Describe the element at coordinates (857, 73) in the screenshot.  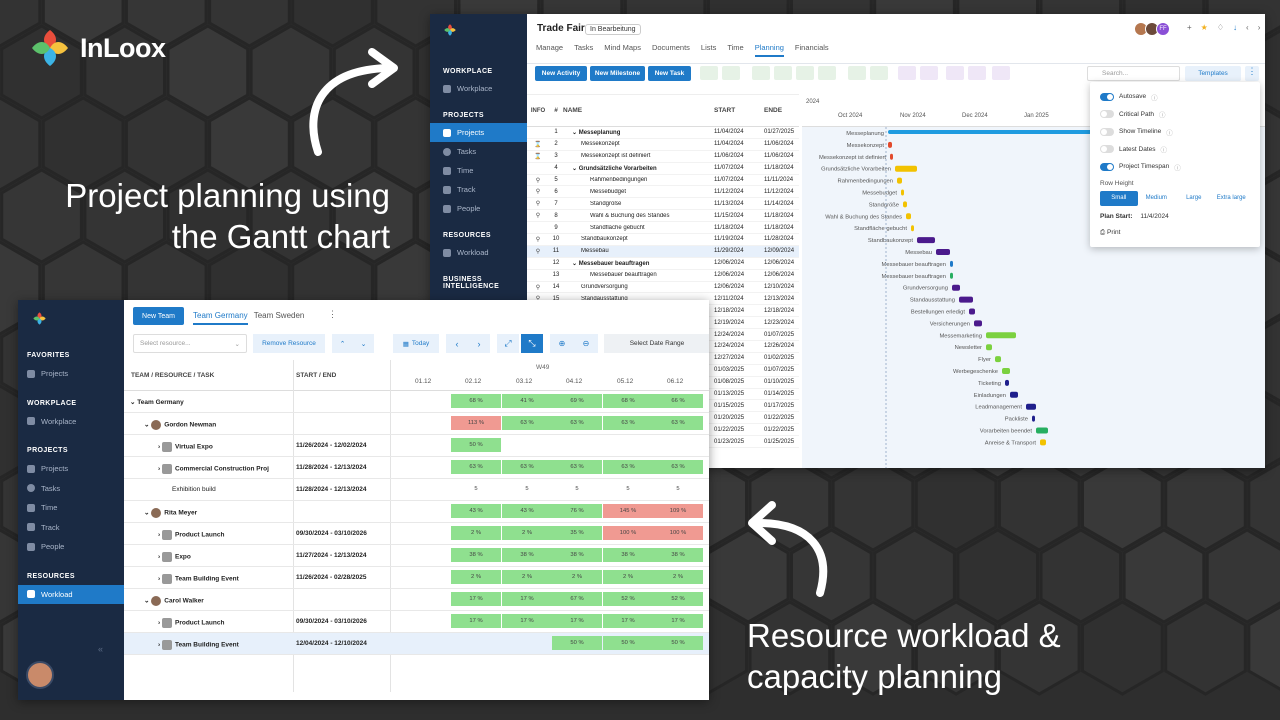
I see `export-icon` at that location.